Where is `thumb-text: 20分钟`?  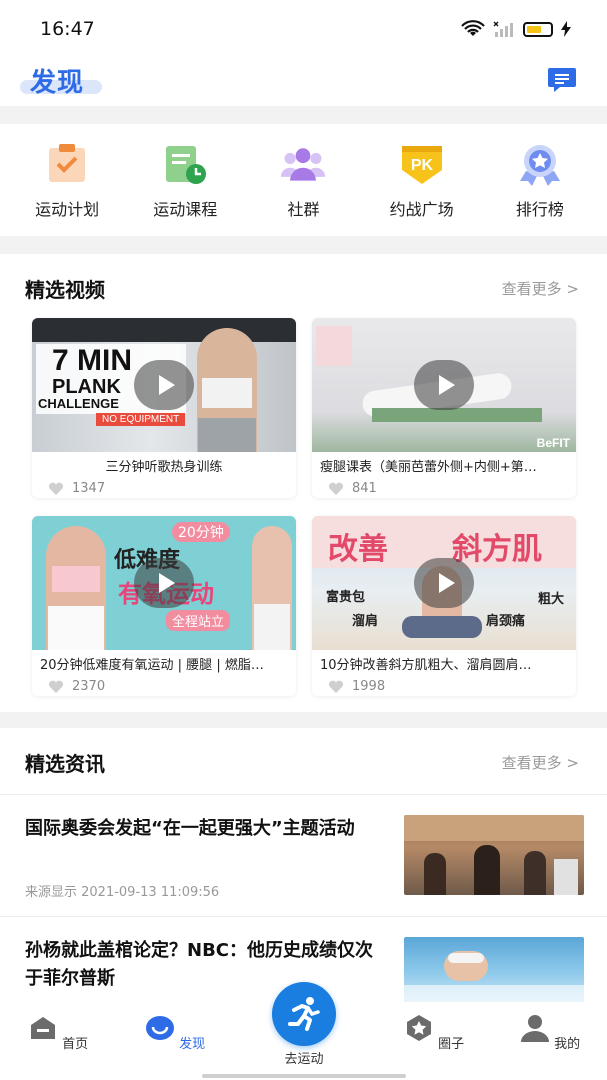
thumb-text: 20分钟 is located at coordinates (201, 532).